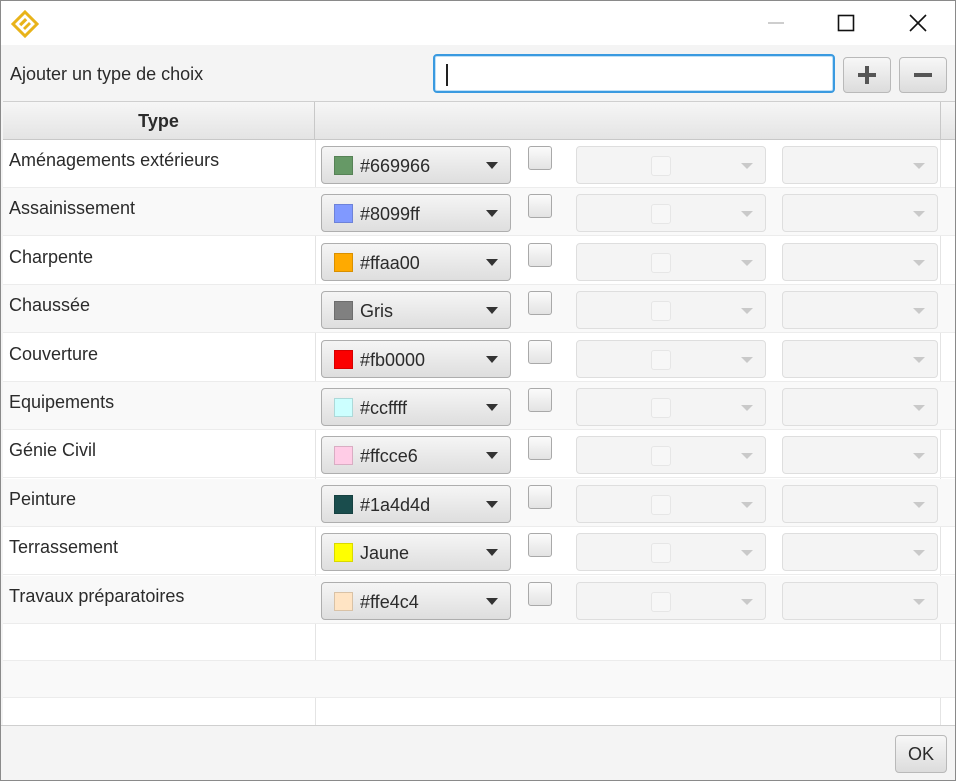 This screenshot has height=781, width=956. Describe the element at coordinates (107, 74) in the screenshot. I see `add-type-label: Ajouter un type de choix` at that location.